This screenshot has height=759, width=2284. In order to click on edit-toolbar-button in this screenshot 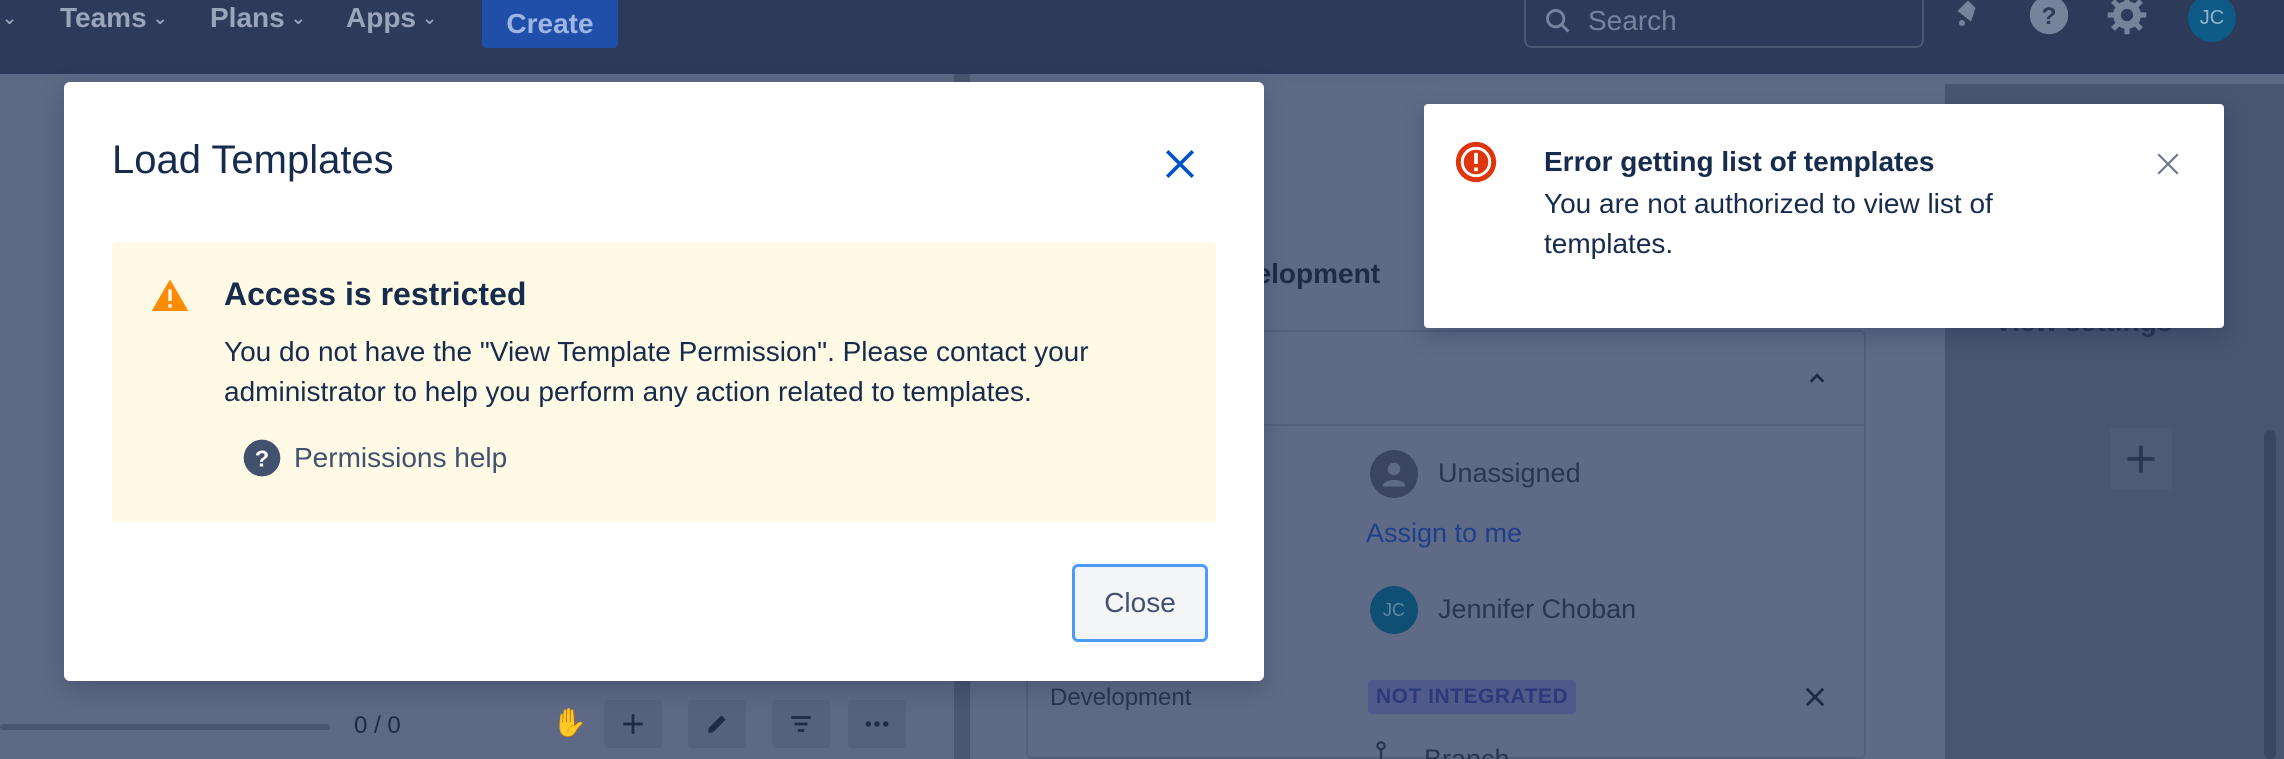, I will do `click(717, 724)`.